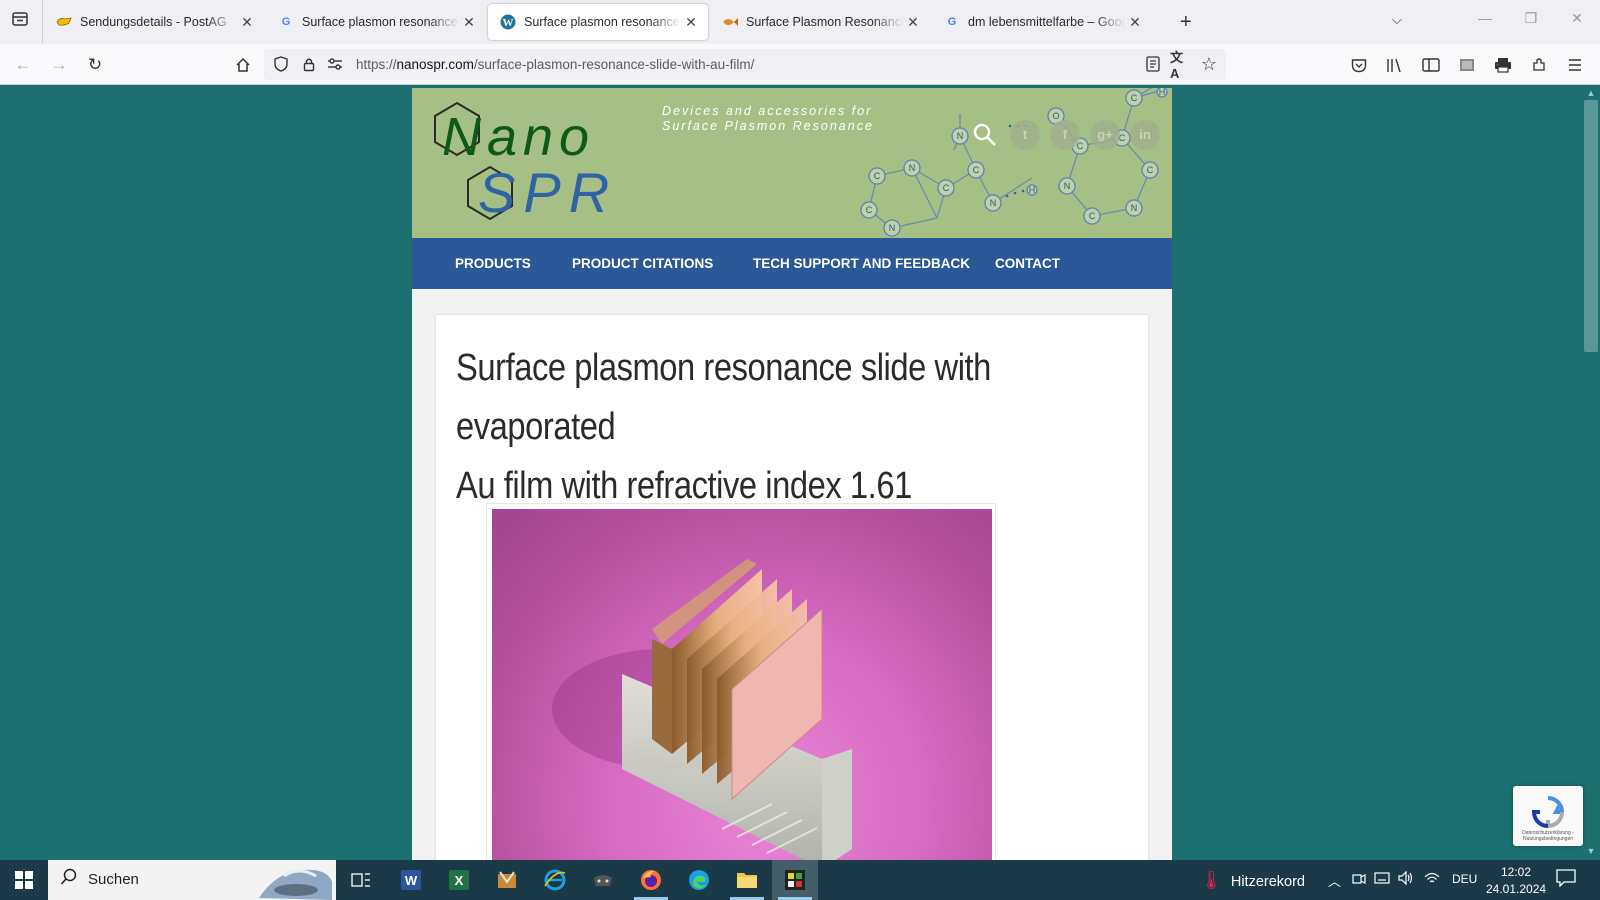 The image size is (1600, 900). What do you see at coordinates (1548, 812) in the screenshot?
I see `recaptcha-icon` at bounding box center [1548, 812].